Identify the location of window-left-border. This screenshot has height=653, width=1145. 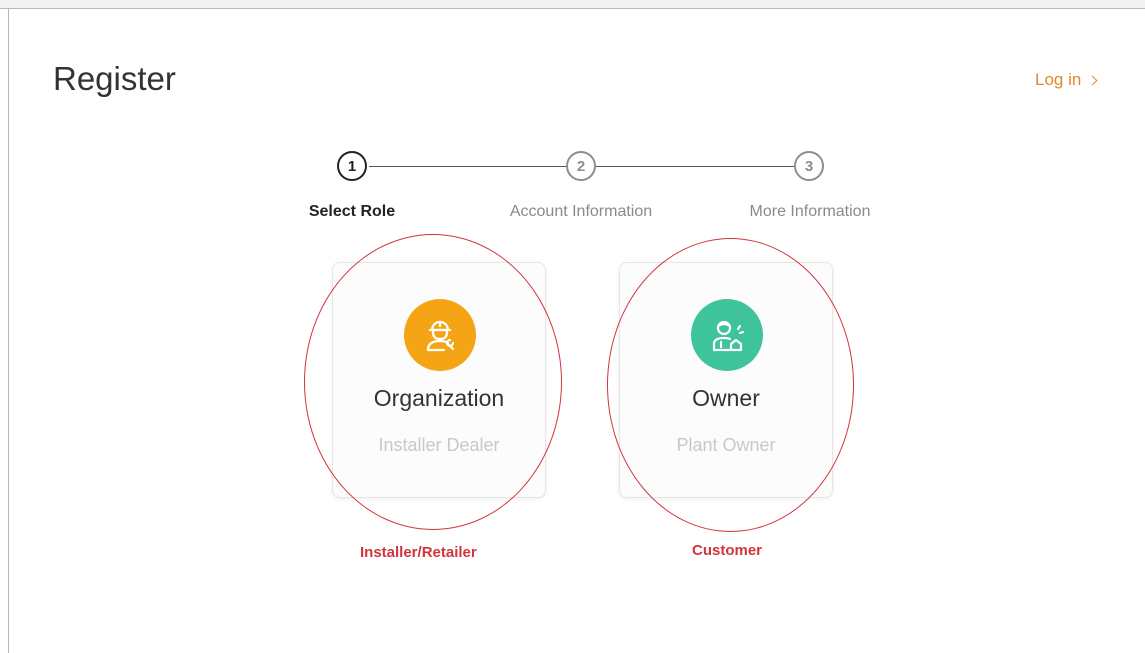
(8, 331).